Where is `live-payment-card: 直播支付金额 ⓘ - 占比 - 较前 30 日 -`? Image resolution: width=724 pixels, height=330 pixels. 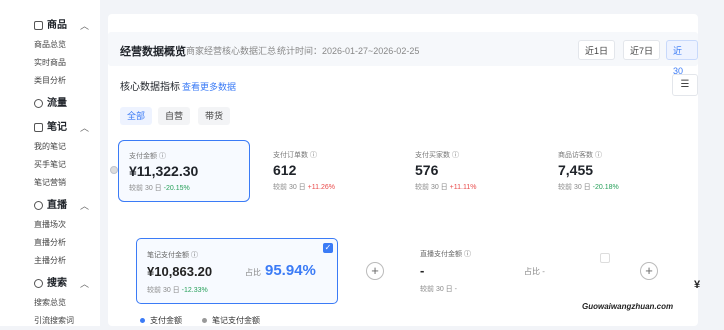
live-payment-card: 直播支付金额 ⓘ - 占比 - 较前 30 日 - is located at coordinates (510, 271).